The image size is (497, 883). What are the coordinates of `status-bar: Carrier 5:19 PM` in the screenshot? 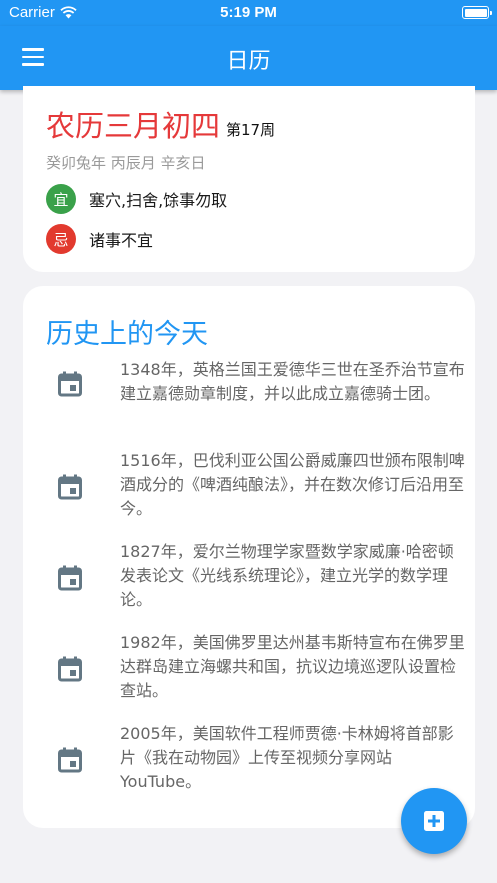 It's located at (248, 13).